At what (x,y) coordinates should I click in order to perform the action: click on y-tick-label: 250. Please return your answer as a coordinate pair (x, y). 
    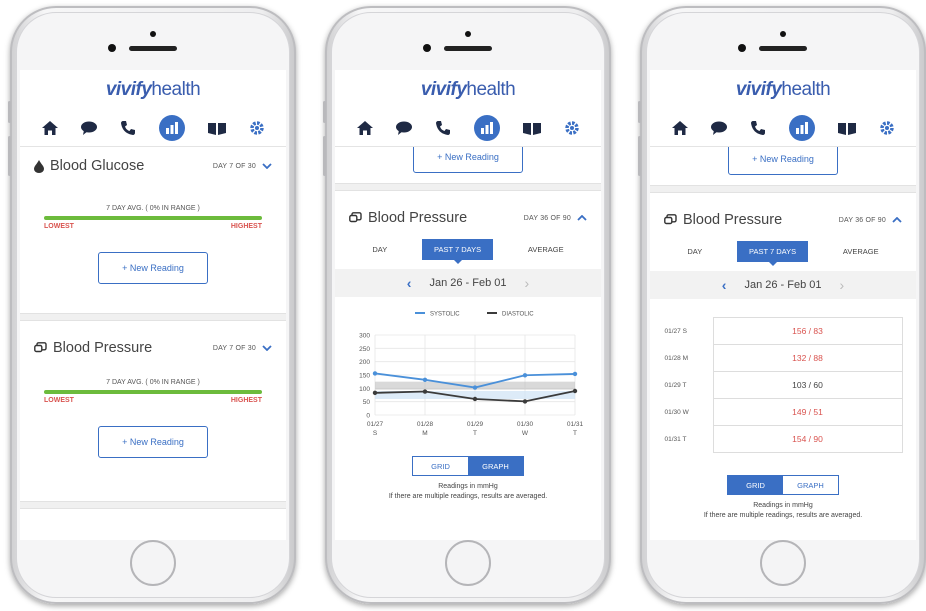
    Looking at the image, I should click on (364, 349).